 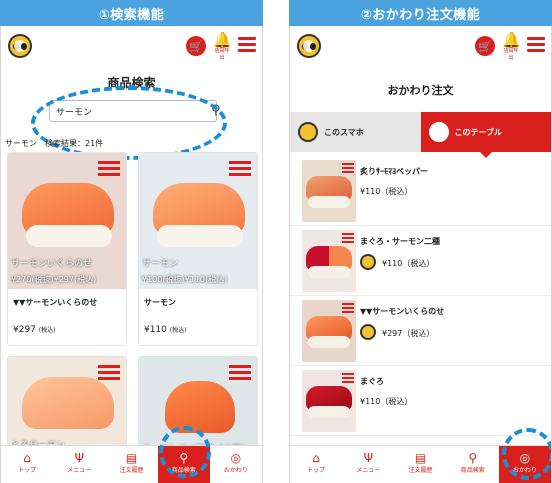 I want to click on nav-item-search: ⚲ 商品検索, so click(x=473, y=464).